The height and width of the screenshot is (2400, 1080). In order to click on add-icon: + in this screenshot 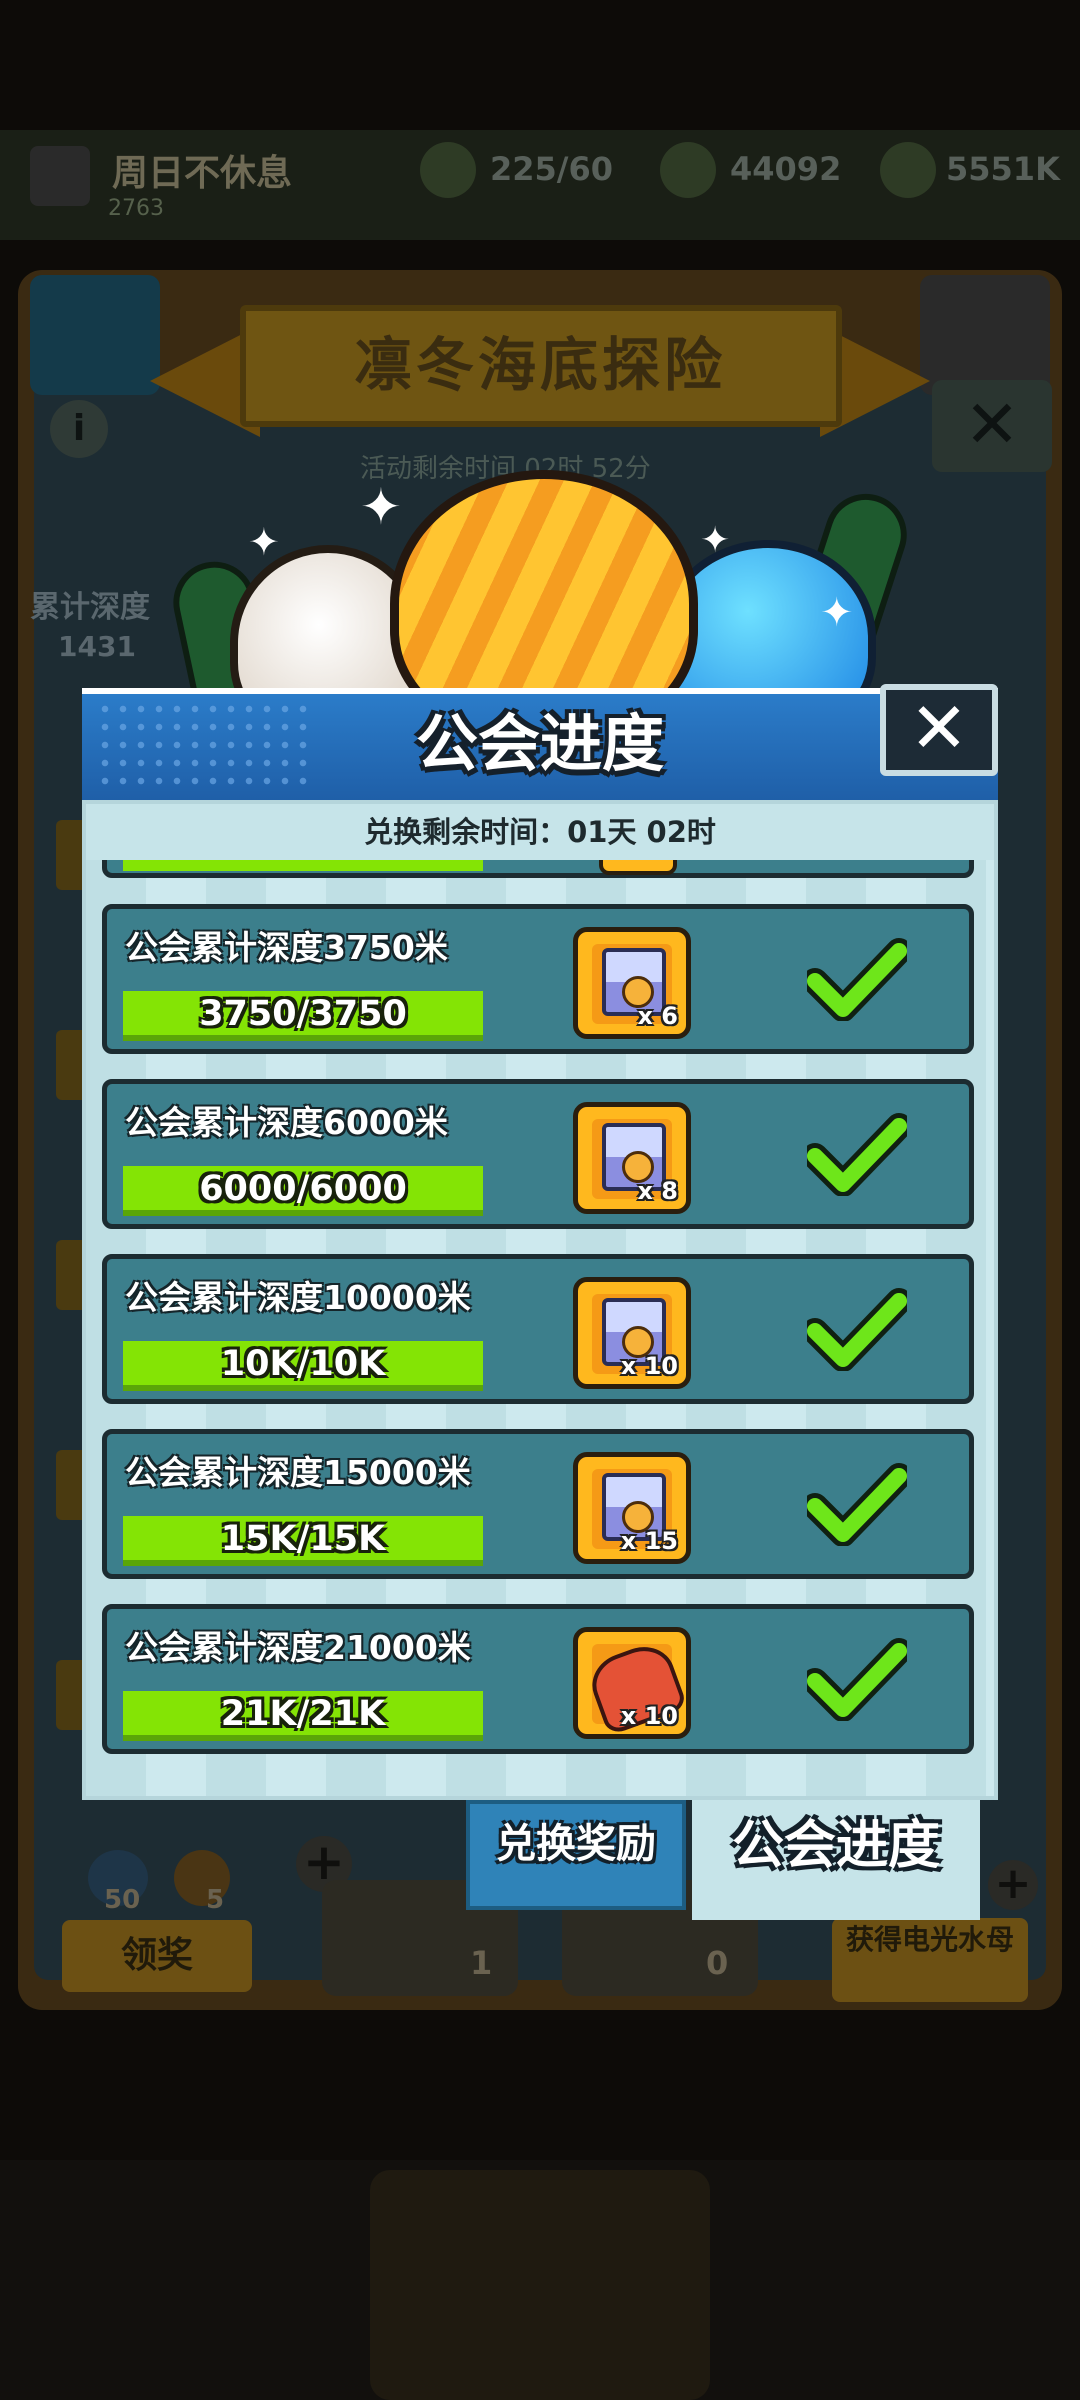, I will do `click(1013, 1885)`.